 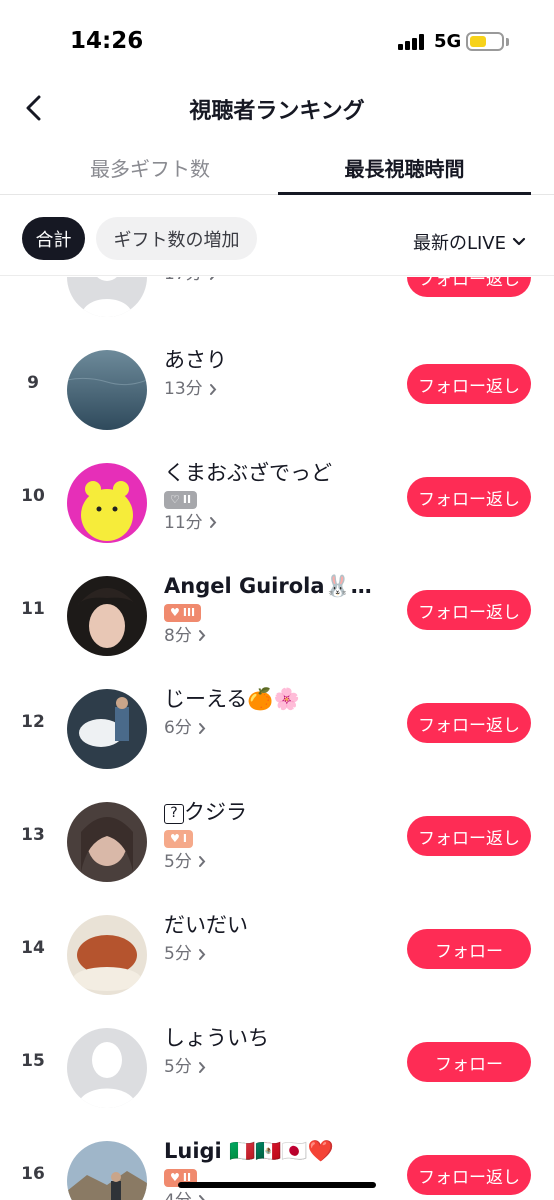 I want to click on viewer-info: あさり 13分, so click(x=279, y=373).